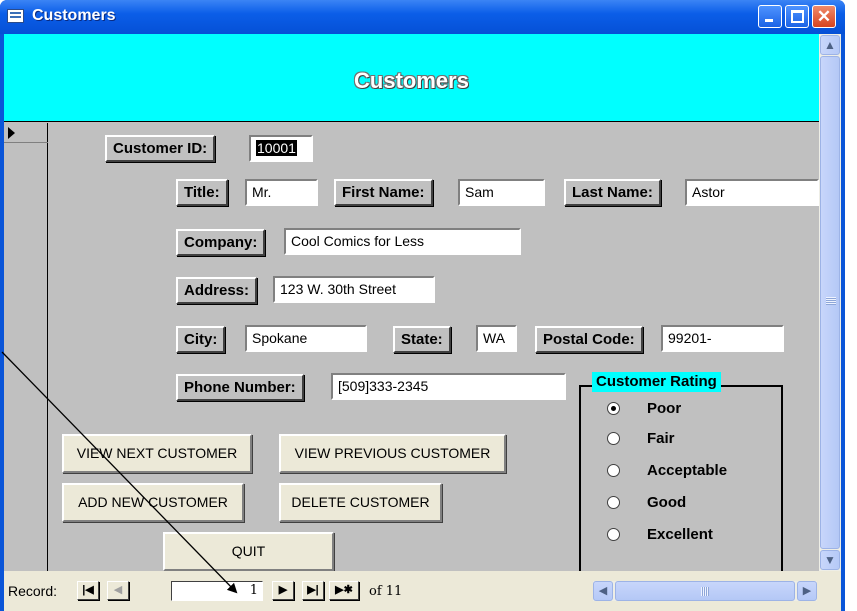  I want to click on title-bar: Customers ✕, so click(422, 17).